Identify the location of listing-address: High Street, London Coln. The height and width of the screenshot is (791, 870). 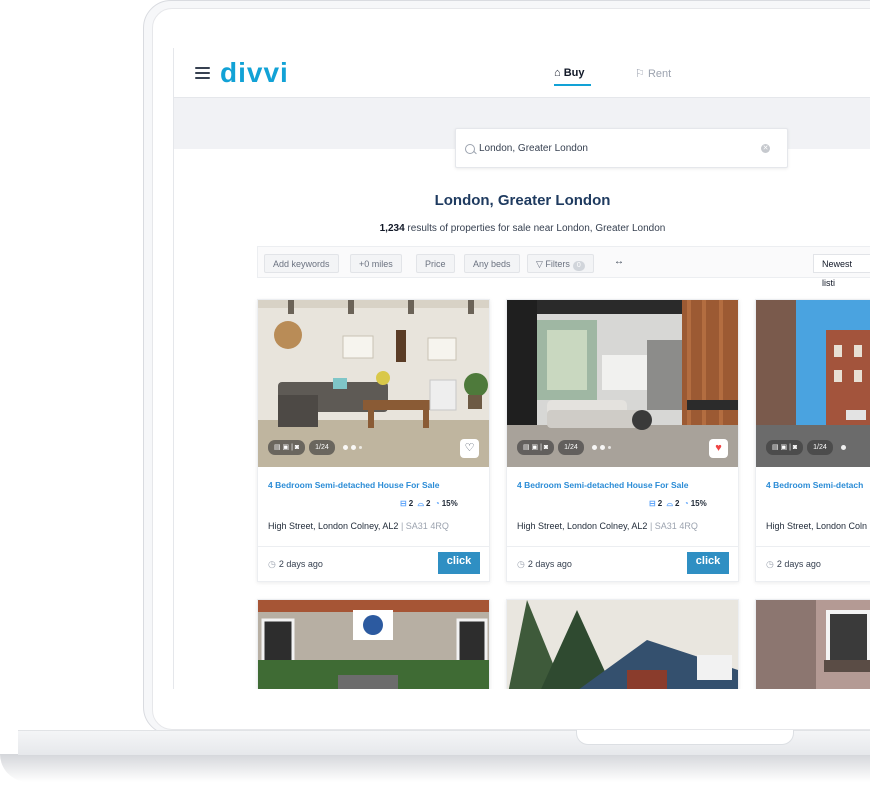
(816, 526).